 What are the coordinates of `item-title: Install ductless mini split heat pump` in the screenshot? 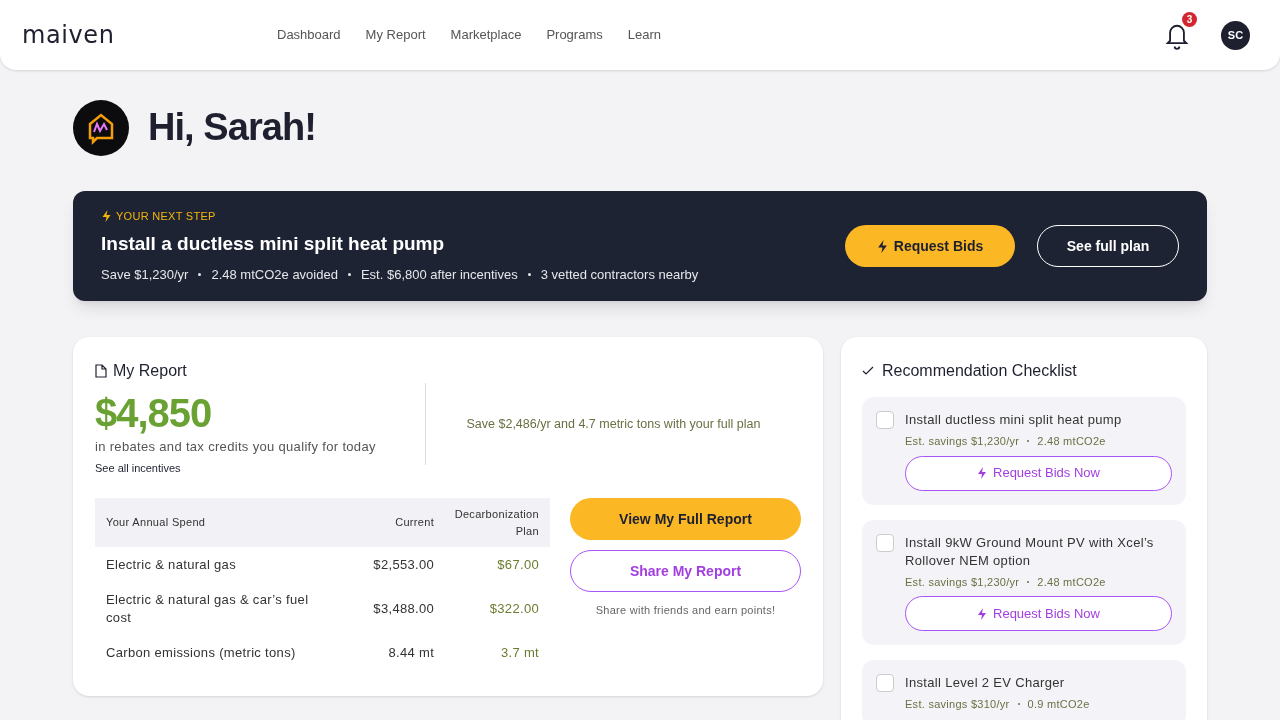 It's located at (1014, 420).